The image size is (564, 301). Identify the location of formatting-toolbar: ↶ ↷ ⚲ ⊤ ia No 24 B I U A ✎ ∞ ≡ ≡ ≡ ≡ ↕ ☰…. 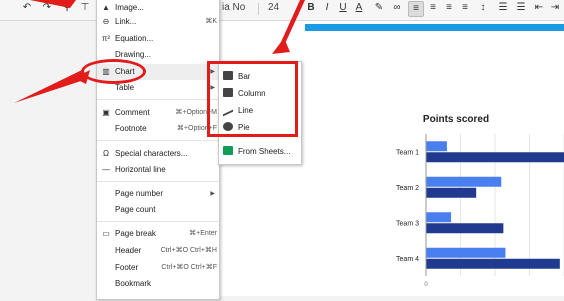
(282, 10).